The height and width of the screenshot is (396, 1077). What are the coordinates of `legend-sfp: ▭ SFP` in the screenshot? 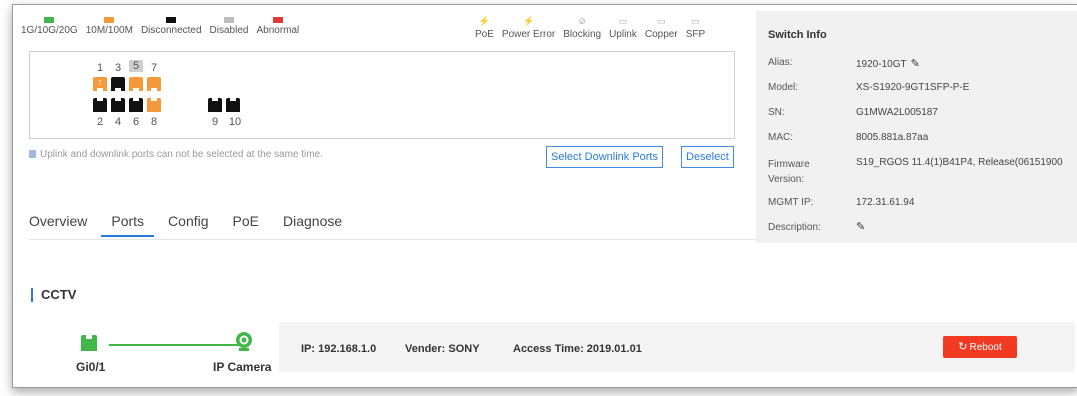 It's located at (695, 28).